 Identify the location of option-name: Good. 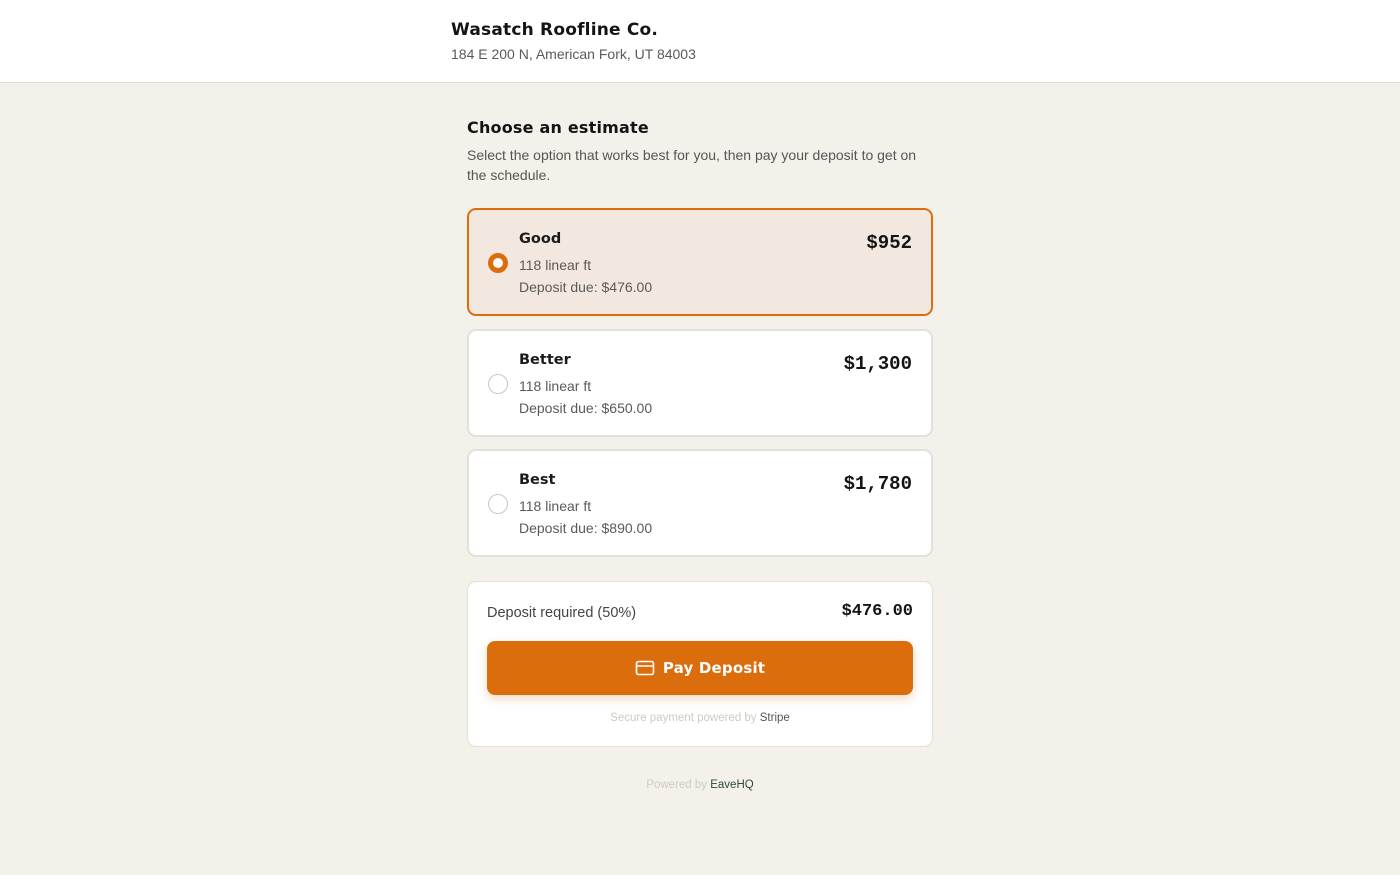
(540, 239).